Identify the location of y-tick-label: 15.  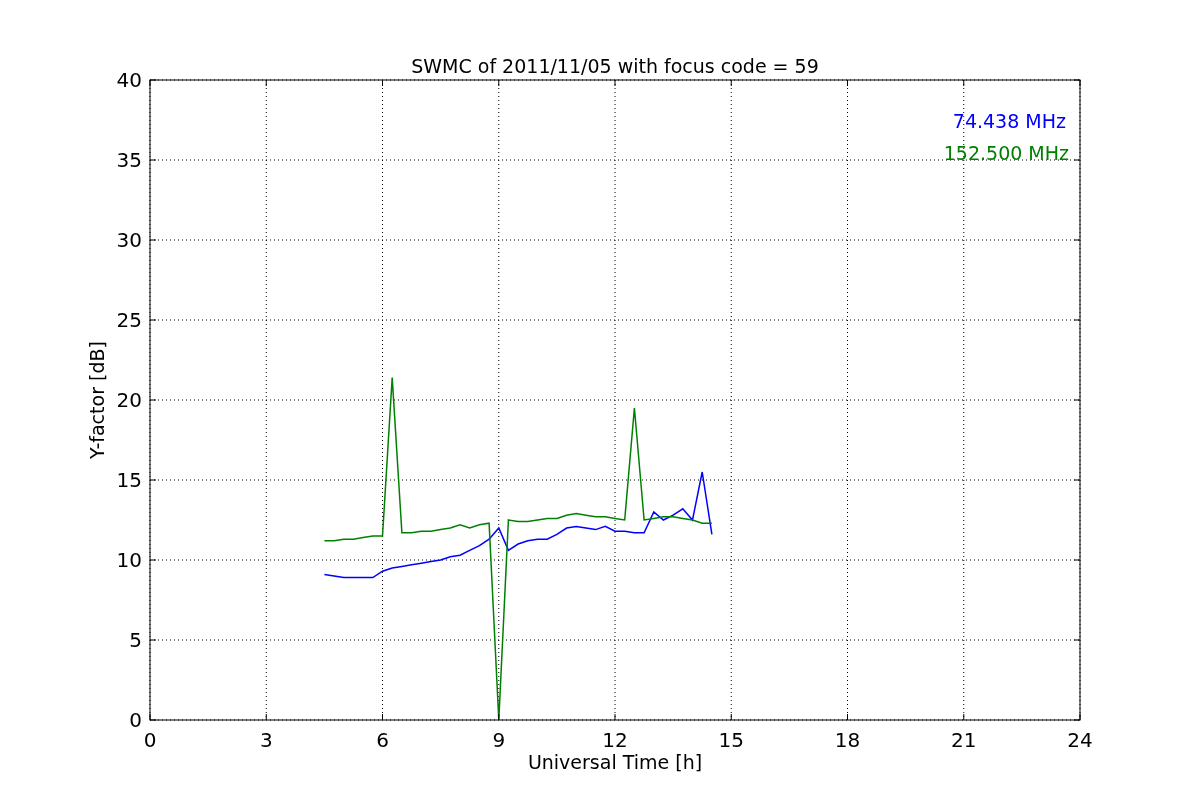
(129, 480).